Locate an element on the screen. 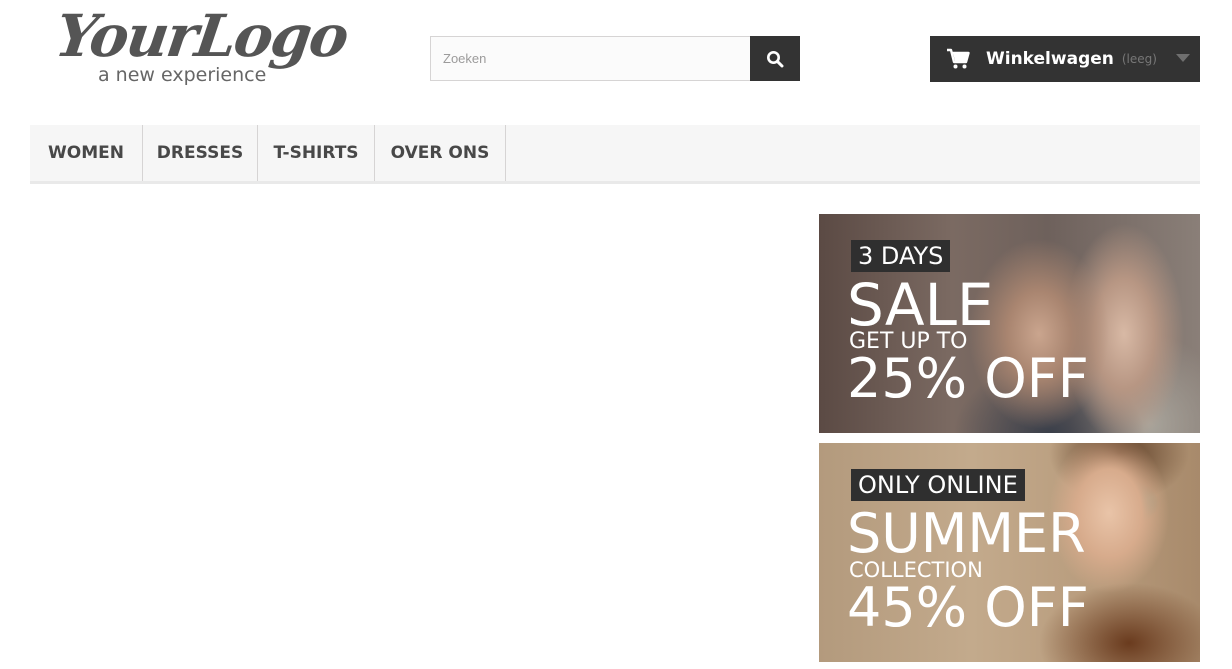 The image size is (1232, 669). cart-button: Winkelwagen (leeg) is located at coordinates (1065, 59).